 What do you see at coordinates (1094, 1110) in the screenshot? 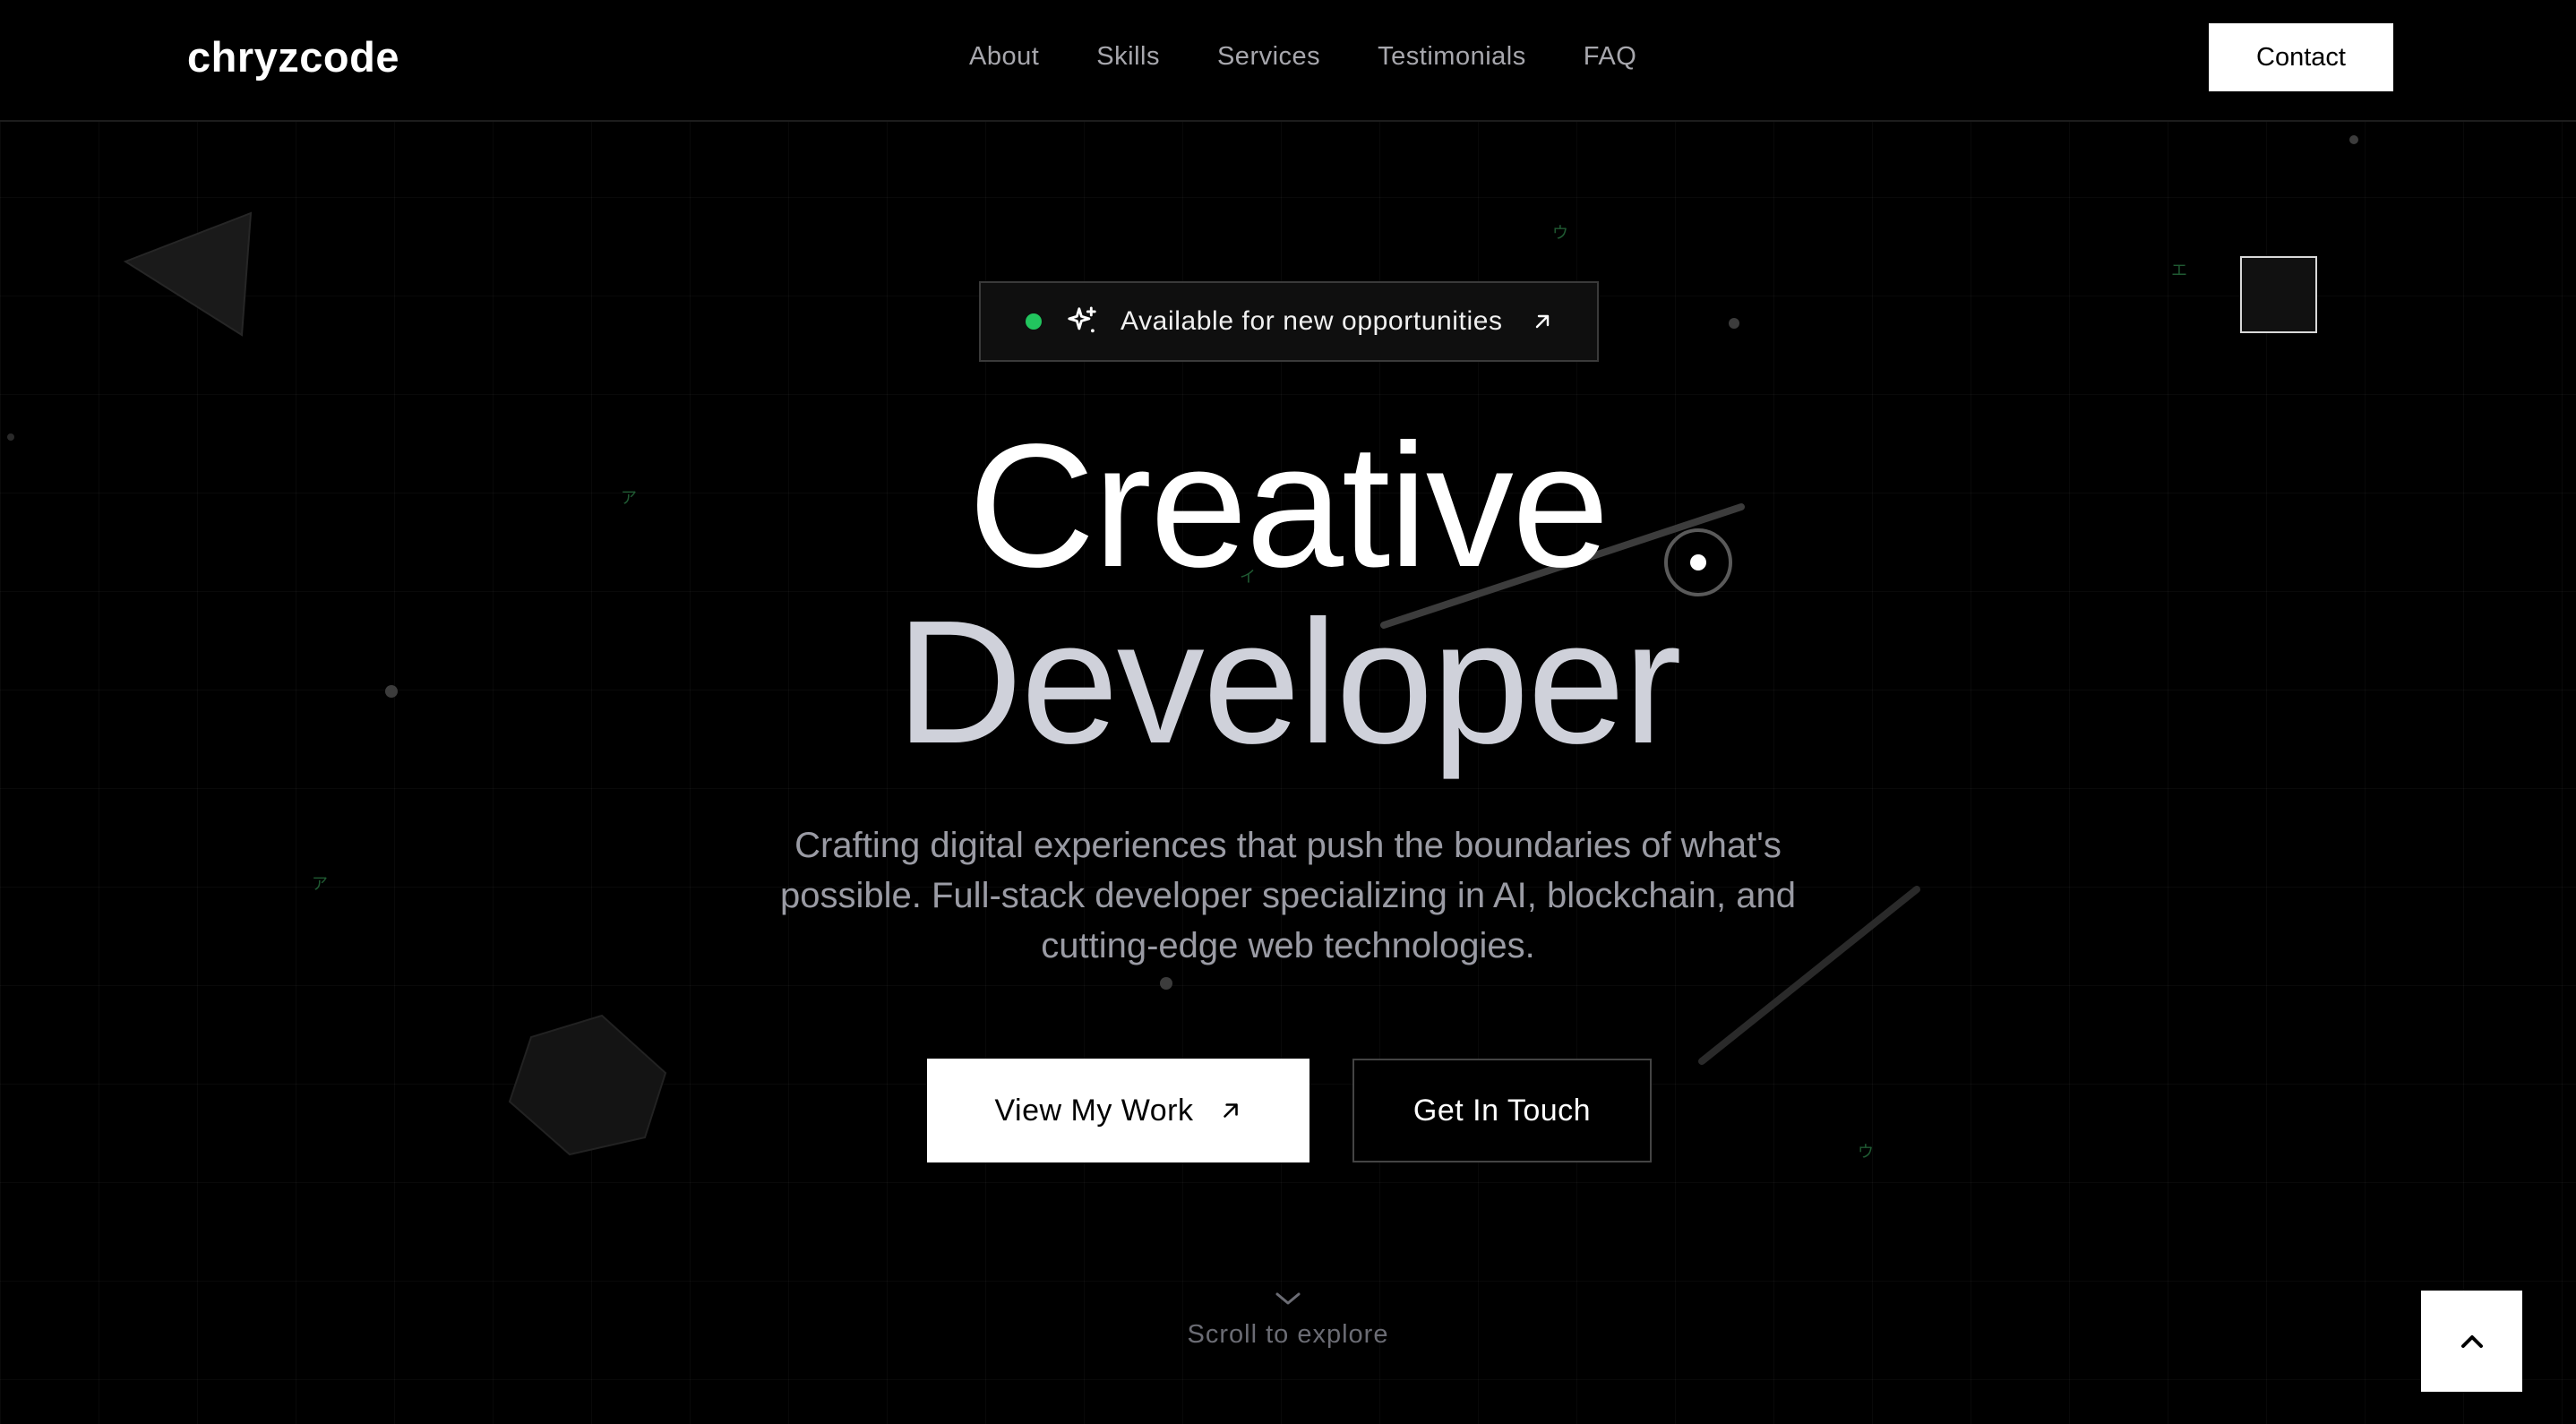
I see `view-my-work-label: View My Work` at bounding box center [1094, 1110].